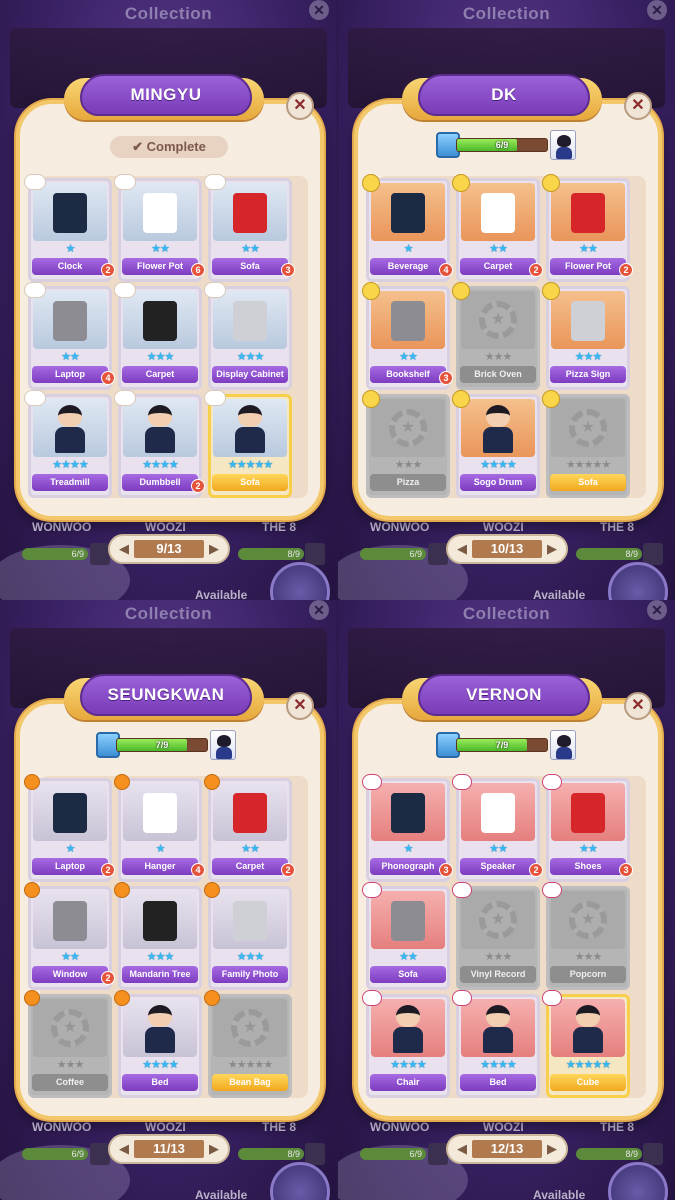 The image size is (675, 1200). I want to click on item-card: ★★ Shoes 3, so click(587, 828).